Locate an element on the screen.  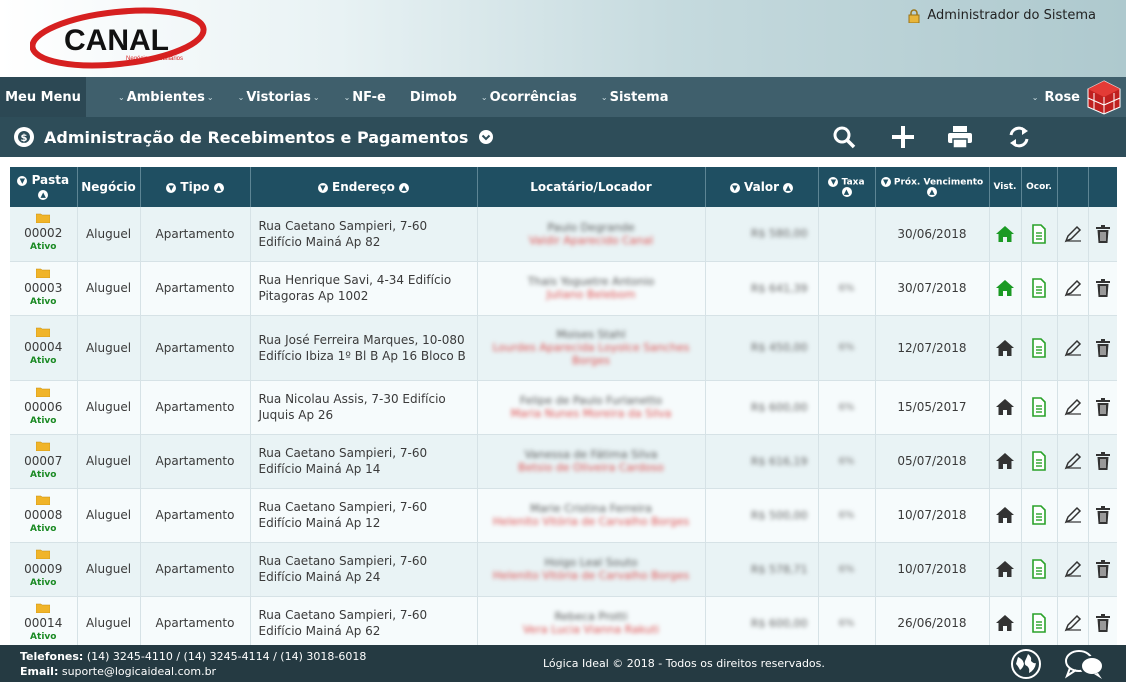
refresh-button is located at coordinates (1019, 137).